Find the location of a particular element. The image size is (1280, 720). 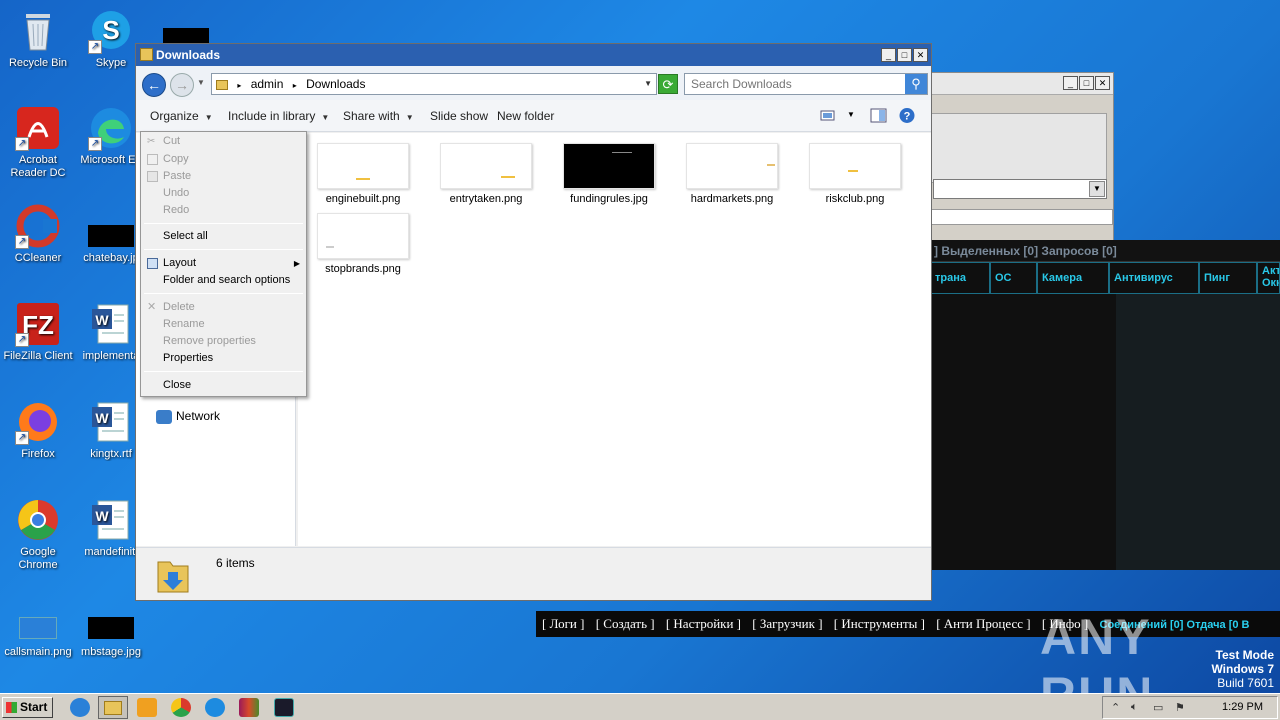

network-icon: ▭ is located at coordinates (1158, 707).